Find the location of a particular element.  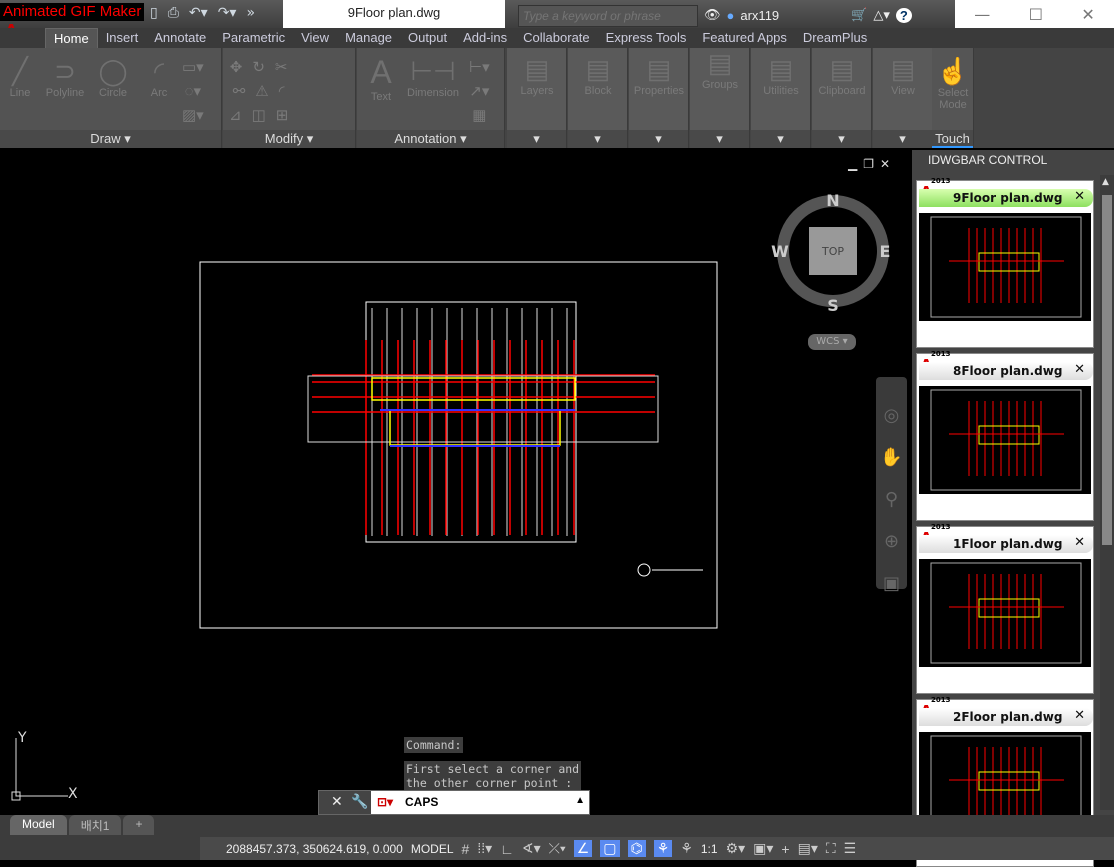

add-layout-button: + is located at coordinates (139, 825).